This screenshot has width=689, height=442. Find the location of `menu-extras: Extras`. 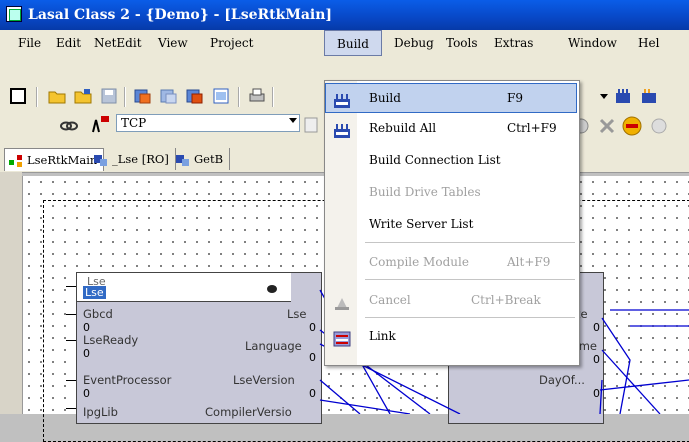

menu-extras: Extras is located at coordinates (513, 43).